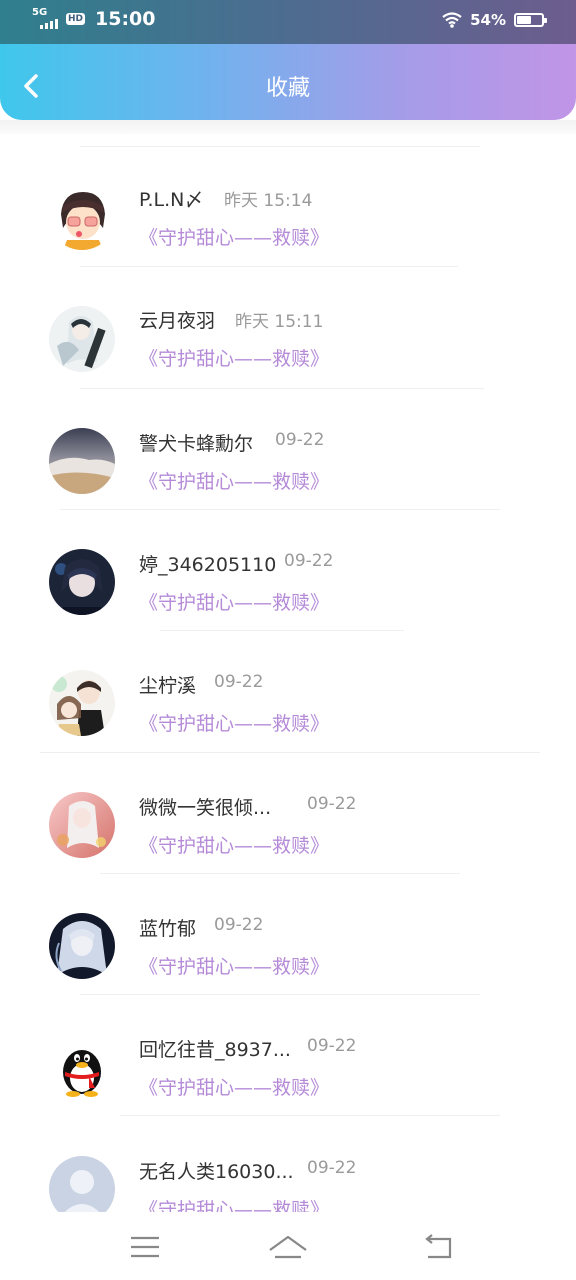 The image size is (576, 1280). I want to click on timestamp: 昨天 15:11, so click(279, 322).